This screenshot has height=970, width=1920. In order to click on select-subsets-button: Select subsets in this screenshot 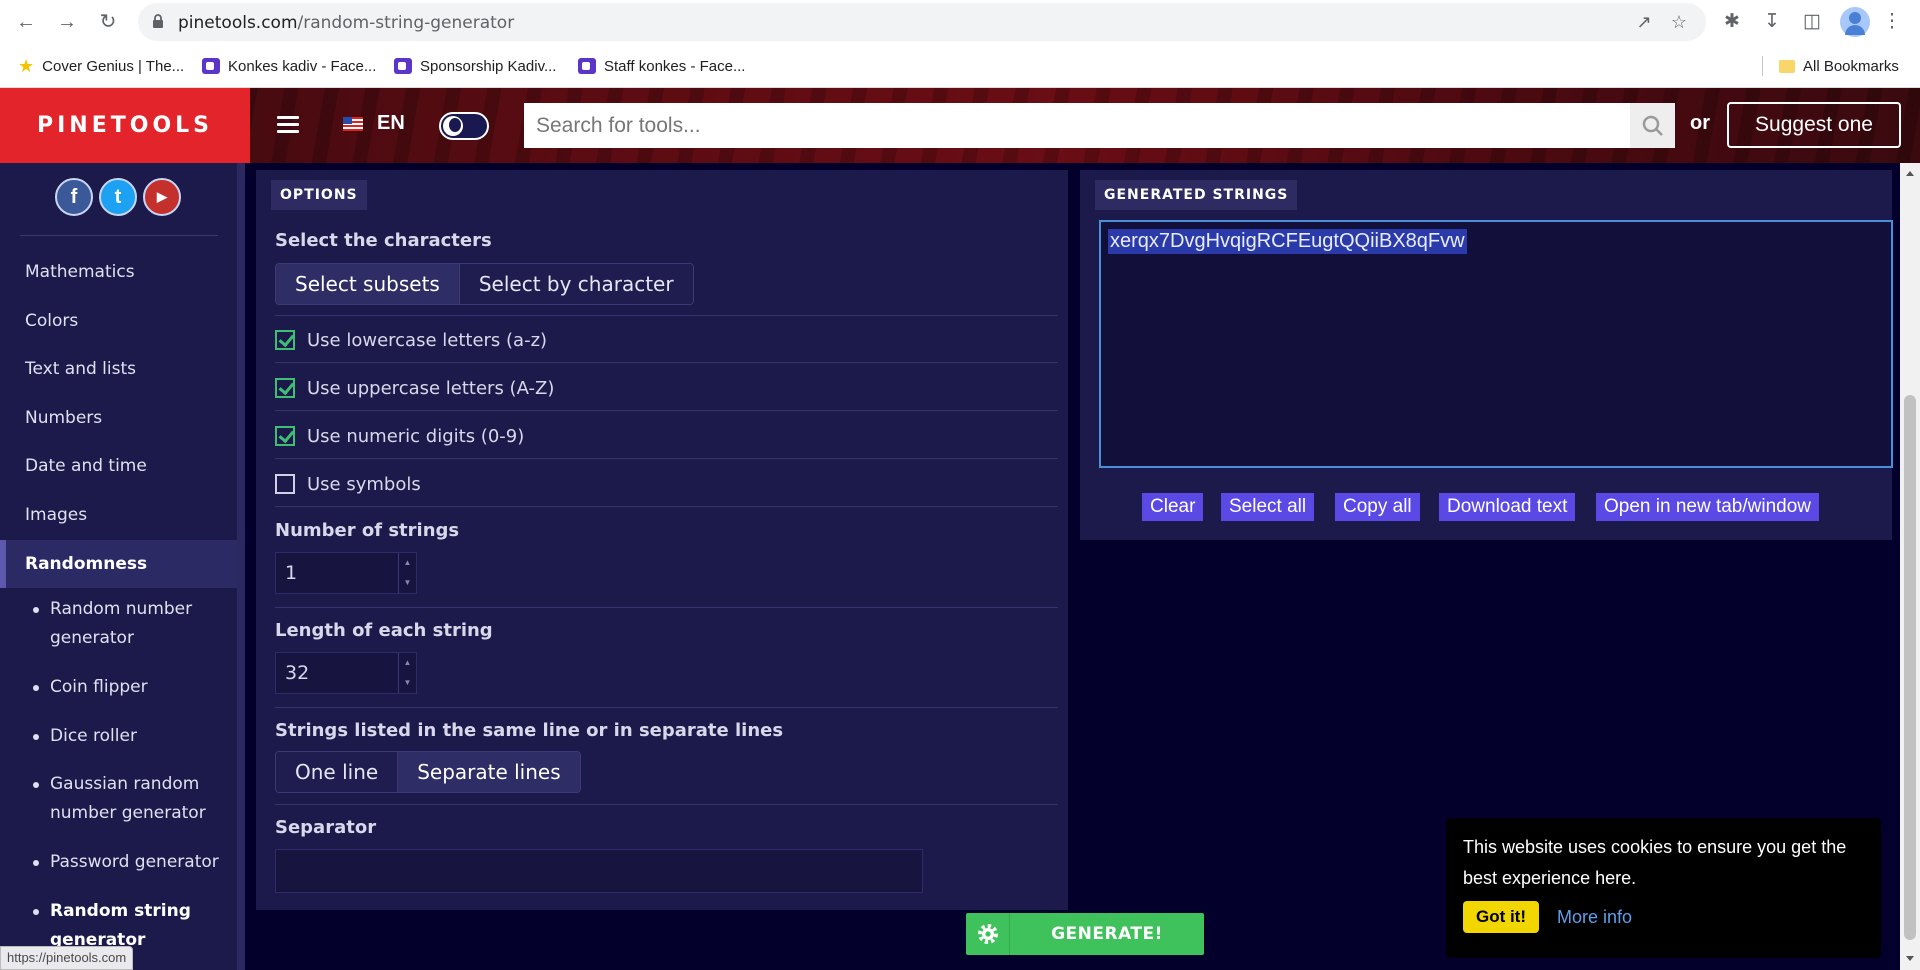, I will do `click(367, 284)`.